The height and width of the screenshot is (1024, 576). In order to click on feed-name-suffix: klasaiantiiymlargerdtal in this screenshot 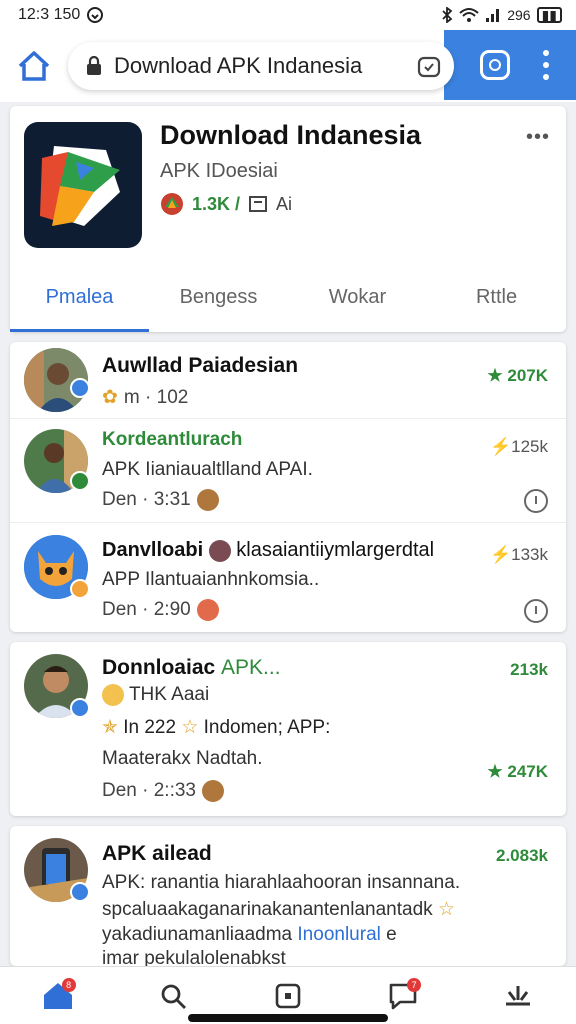, I will do `click(335, 550)`.